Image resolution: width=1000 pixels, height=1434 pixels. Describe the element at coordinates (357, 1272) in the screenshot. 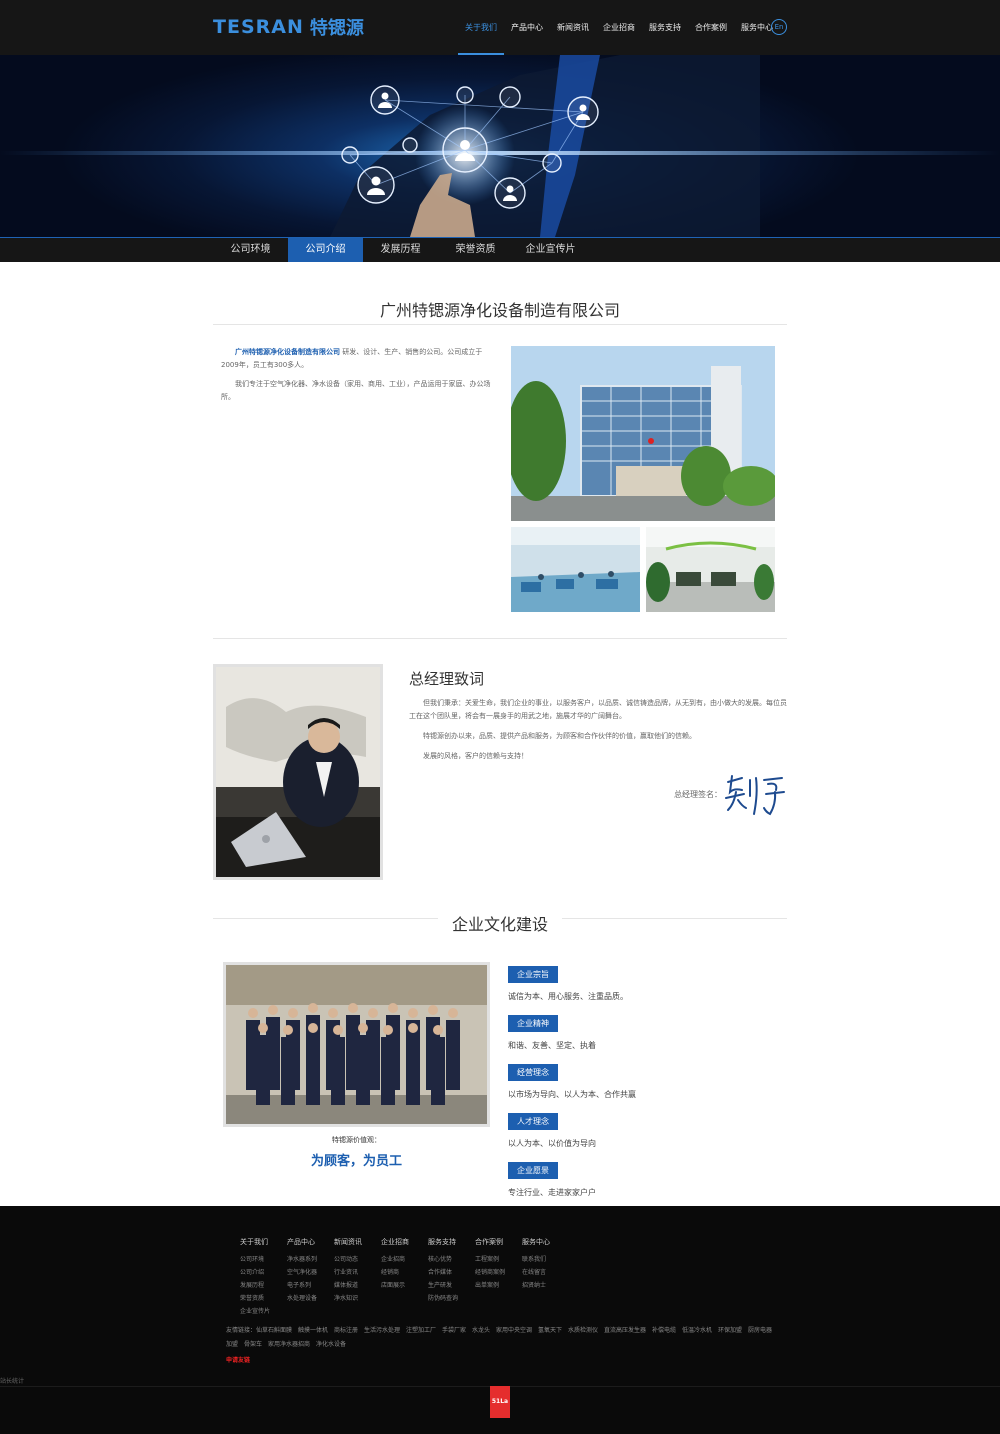

I see `footer-link: 行业资讯` at that location.